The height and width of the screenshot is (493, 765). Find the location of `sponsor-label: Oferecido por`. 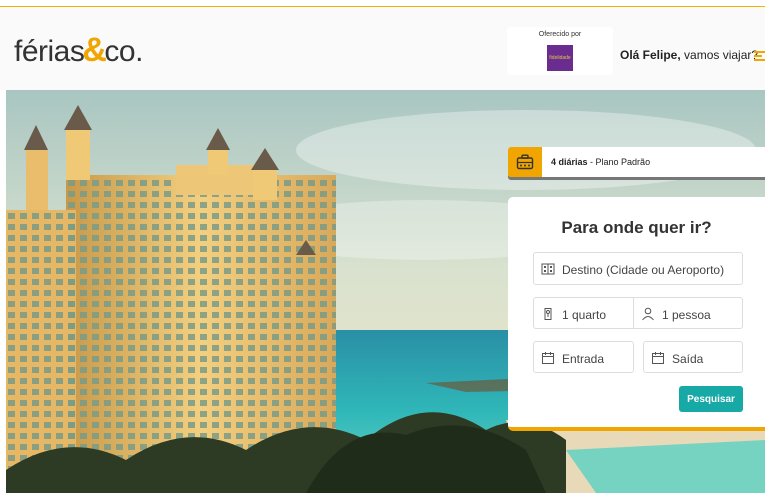

sponsor-label: Oferecido por is located at coordinates (560, 34).